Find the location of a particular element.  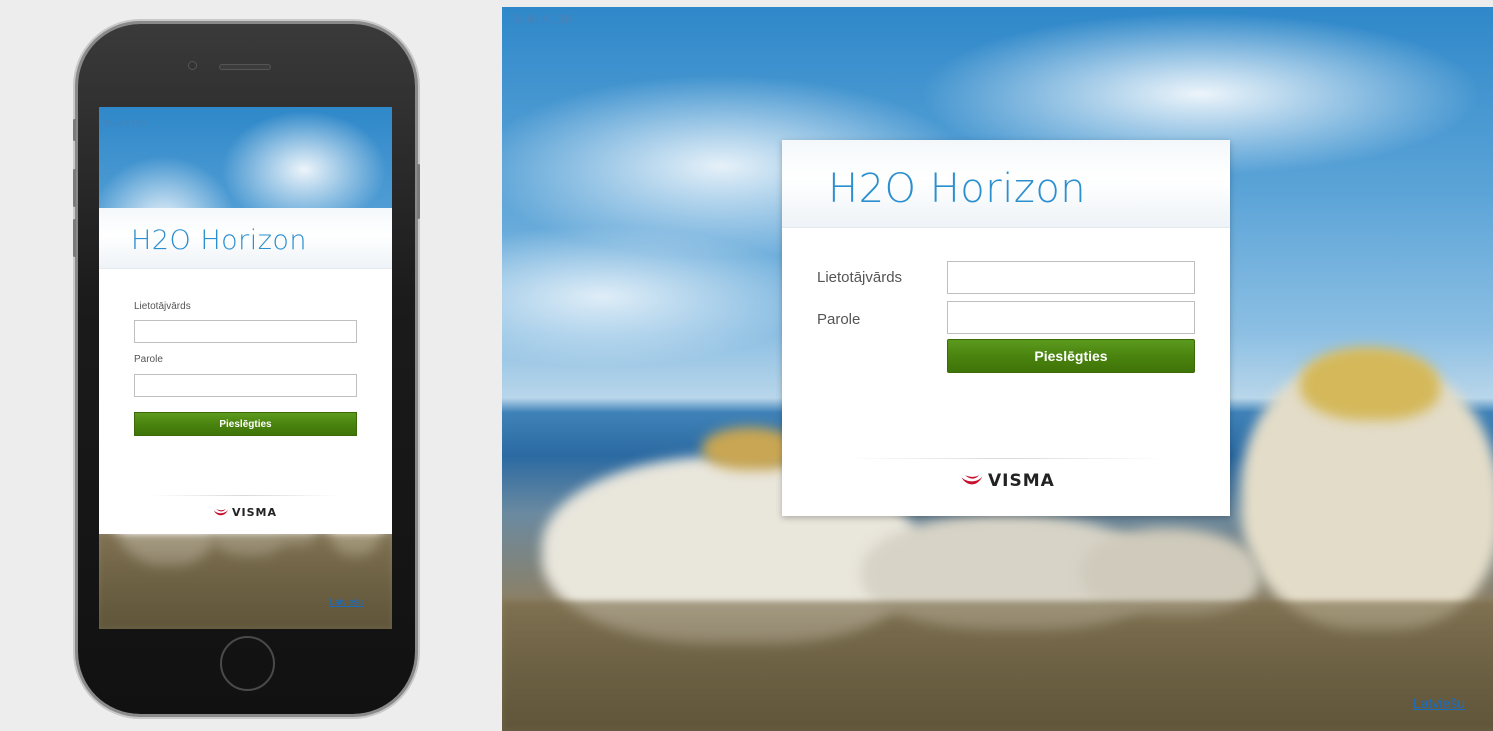

phone-speaker is located at coordinates (245, 67).